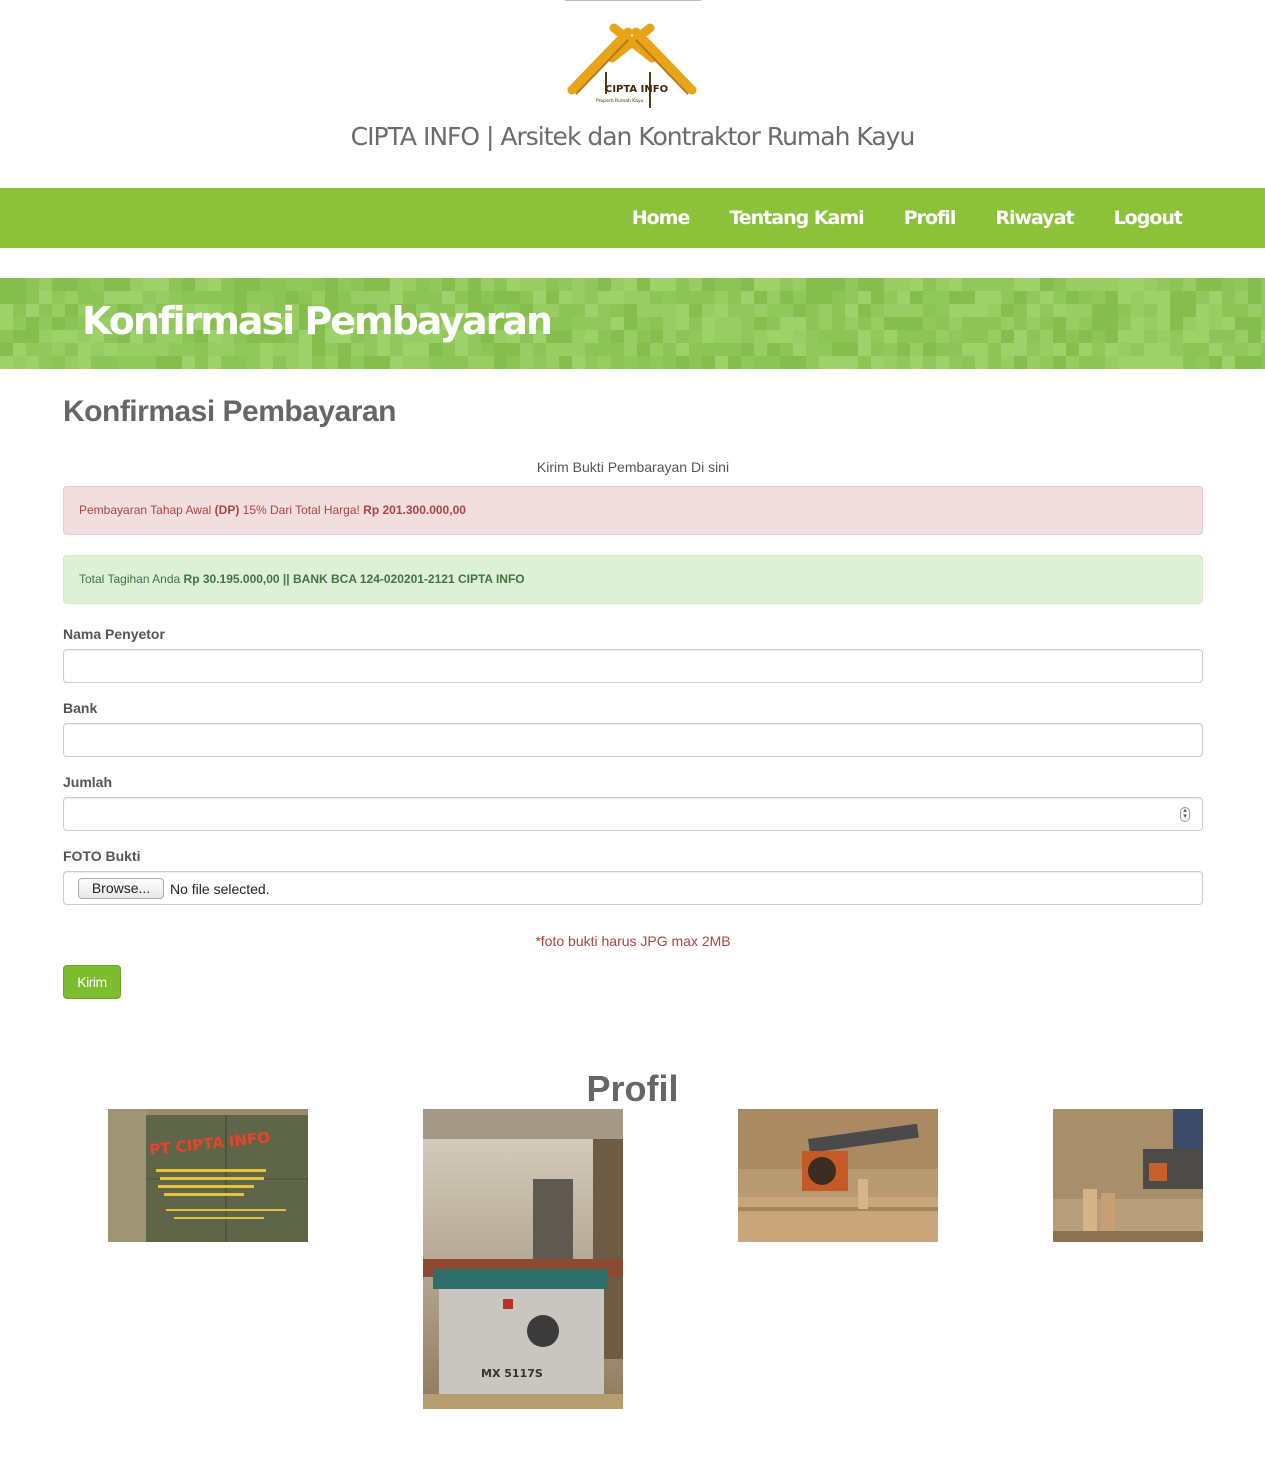 Image resolution: width=1265 pixels, height=1465 pixels. I want to click on page-heading: Konfirmasi Pembayaran, so click(229, 411).